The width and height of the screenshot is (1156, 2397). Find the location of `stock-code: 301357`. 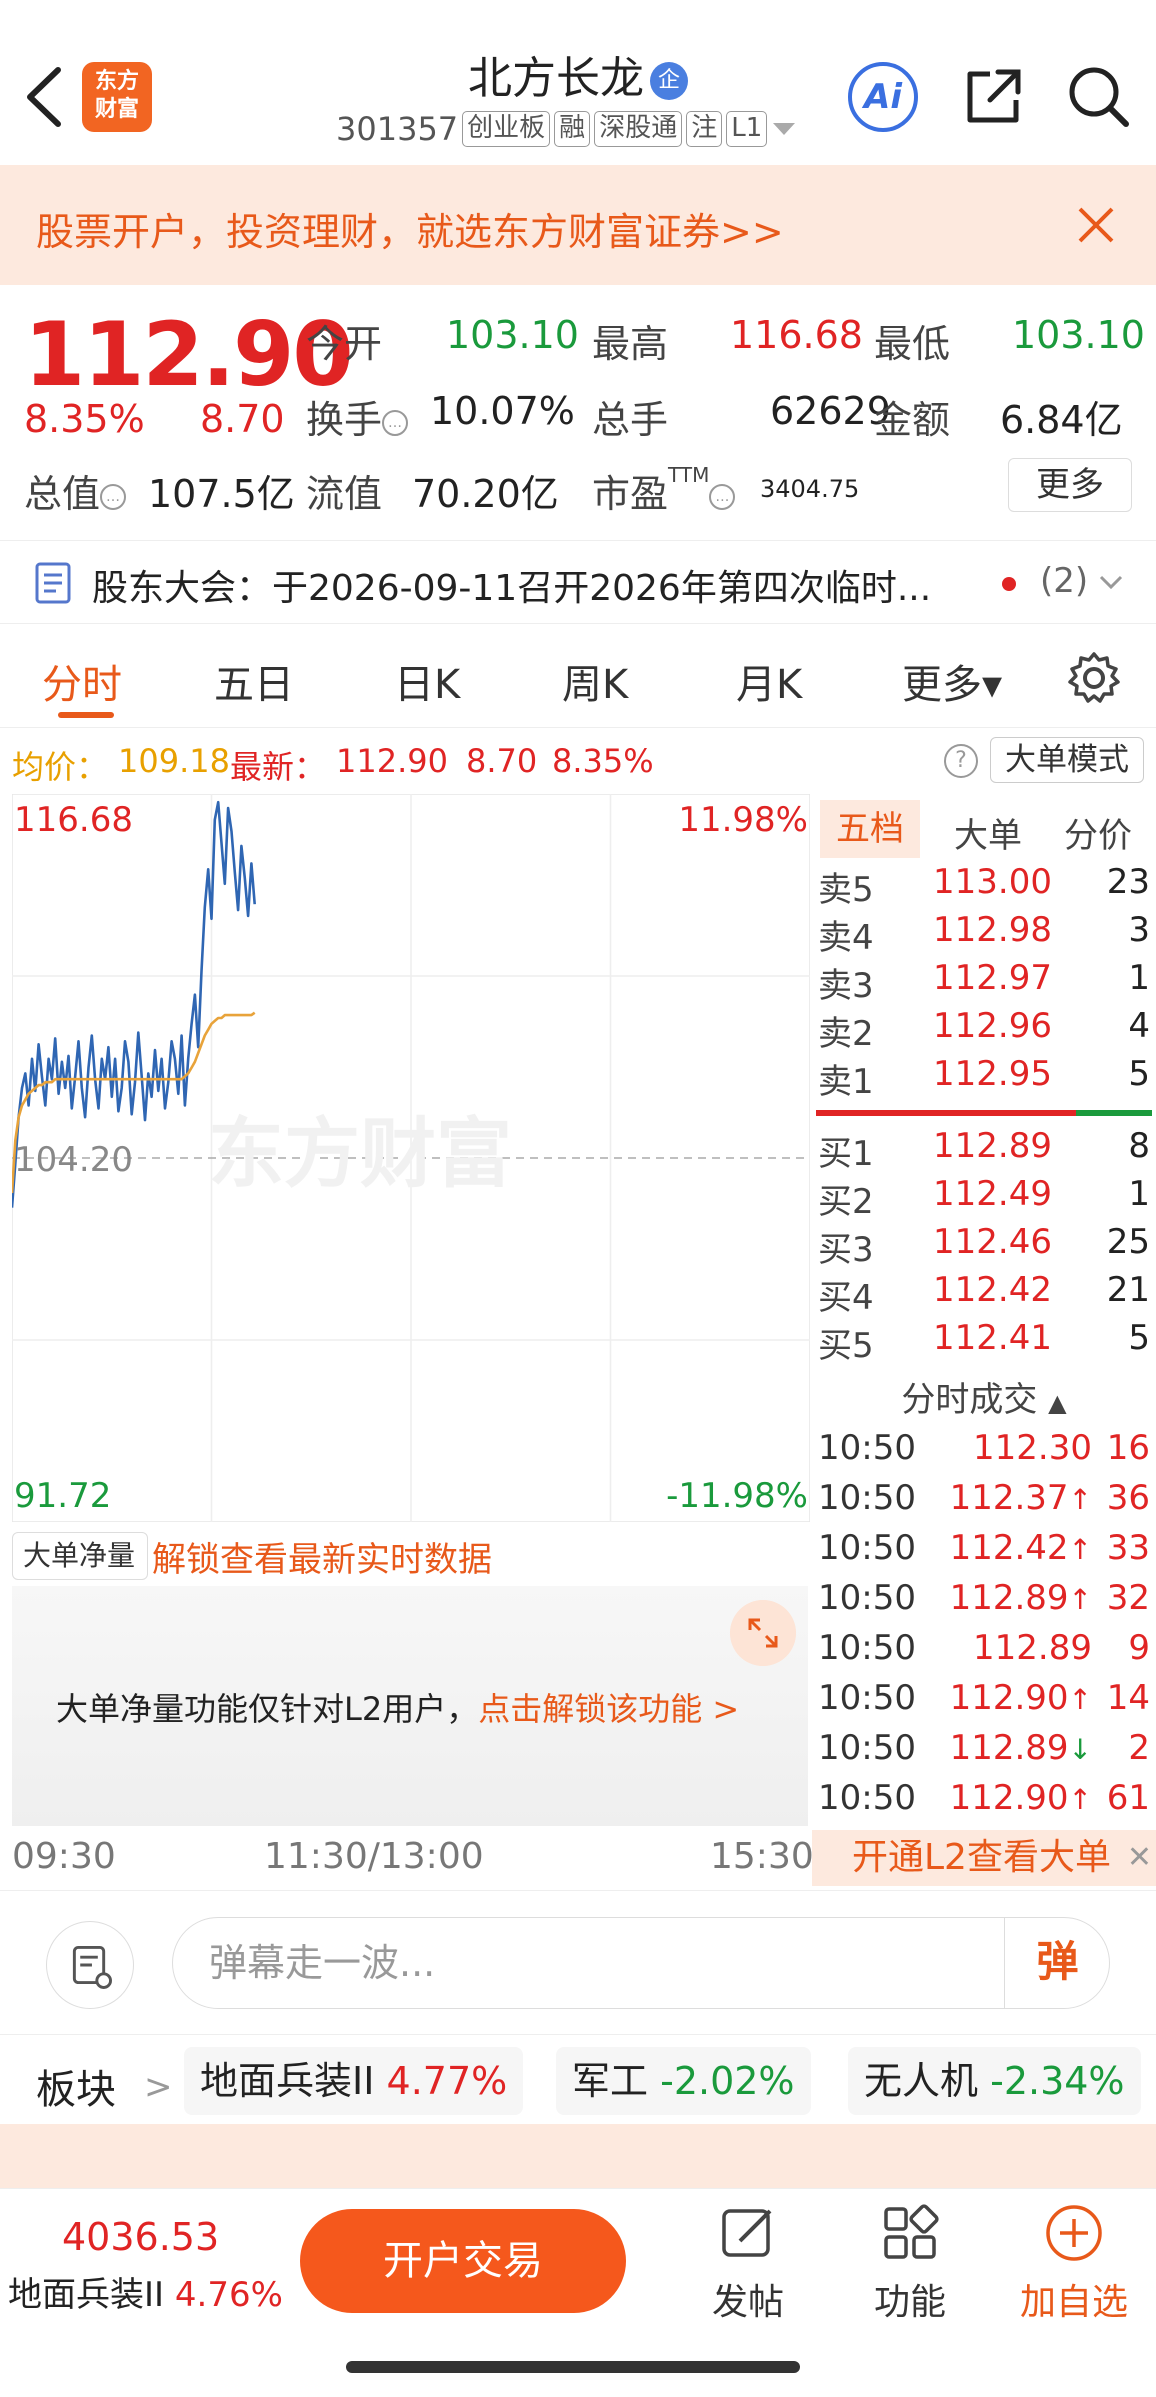

stock-code: 301357 is located at coordinates (397, 129).